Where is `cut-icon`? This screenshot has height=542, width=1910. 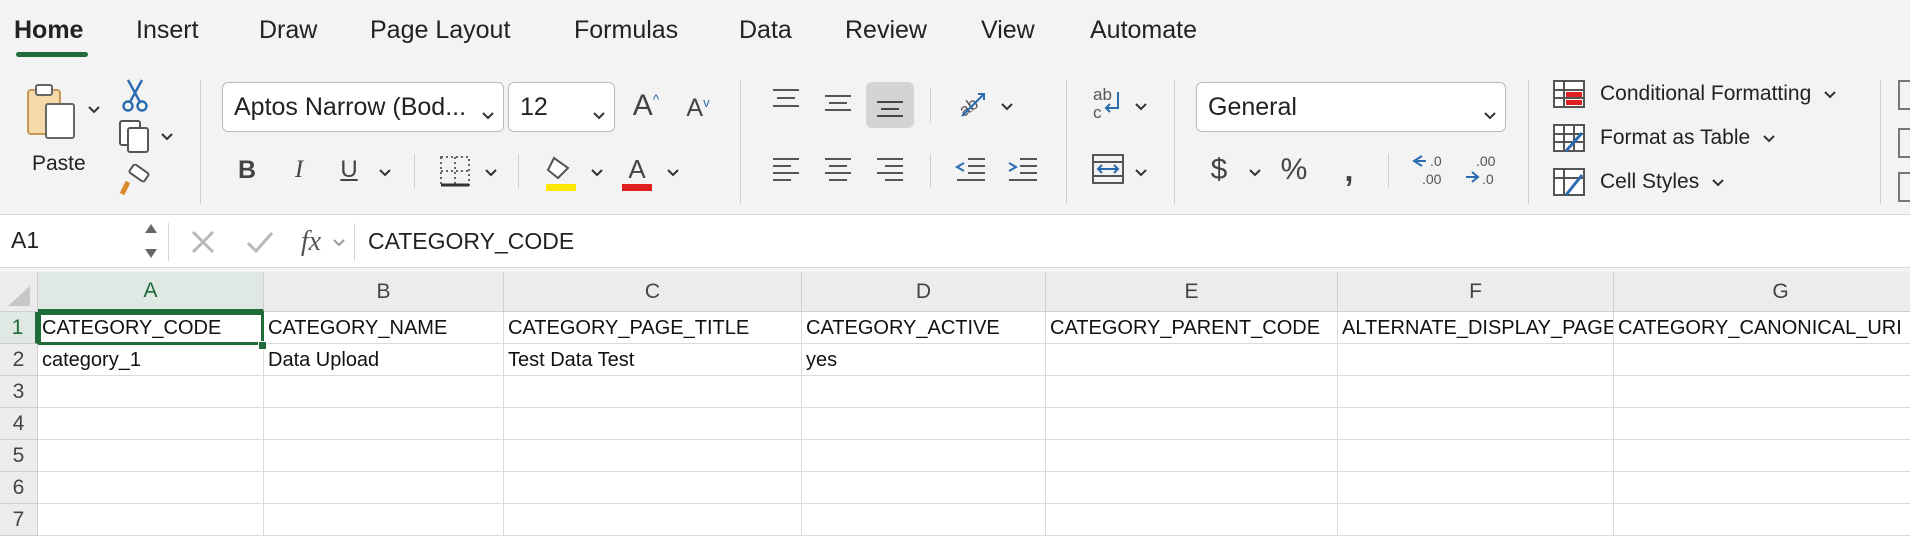 cut-icon is located at coordinates (135, 95).